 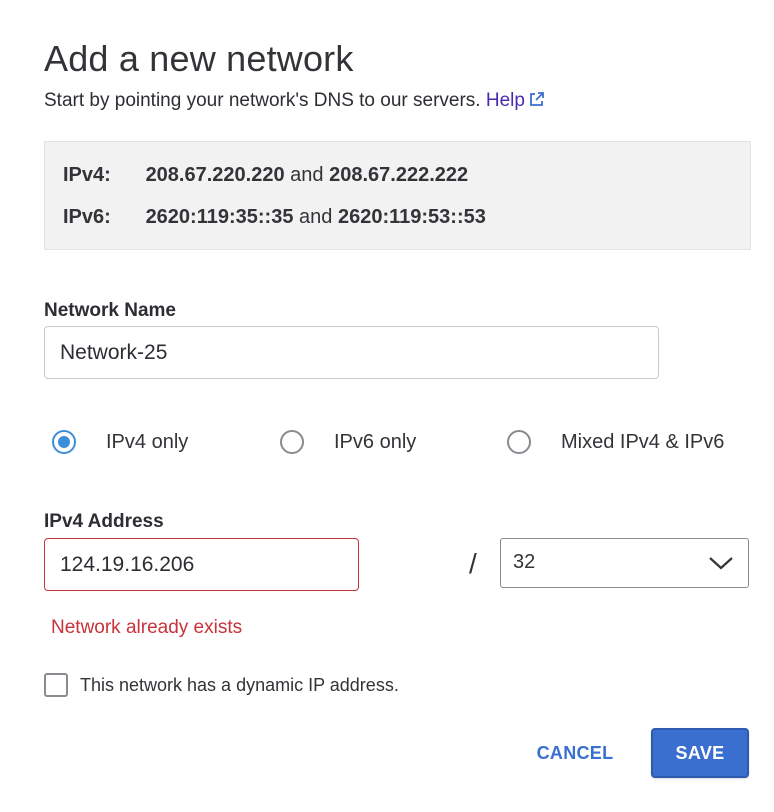 I want to click on dynamic-ip-label: This network has a dynamic IP address., so click(x=239, y=684).